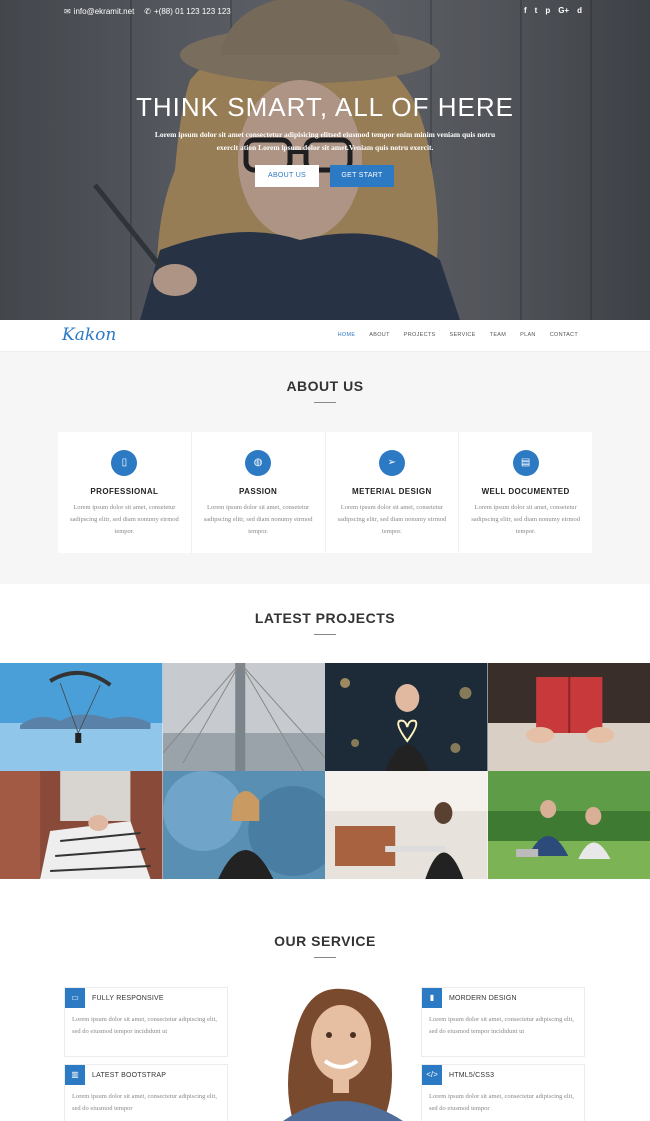 This screenshot has height=1121, width=650. What do you see at coordinates (536, 10) in the screenshot?
I see `twitter-icon: t` at bounding box center [536, 10].